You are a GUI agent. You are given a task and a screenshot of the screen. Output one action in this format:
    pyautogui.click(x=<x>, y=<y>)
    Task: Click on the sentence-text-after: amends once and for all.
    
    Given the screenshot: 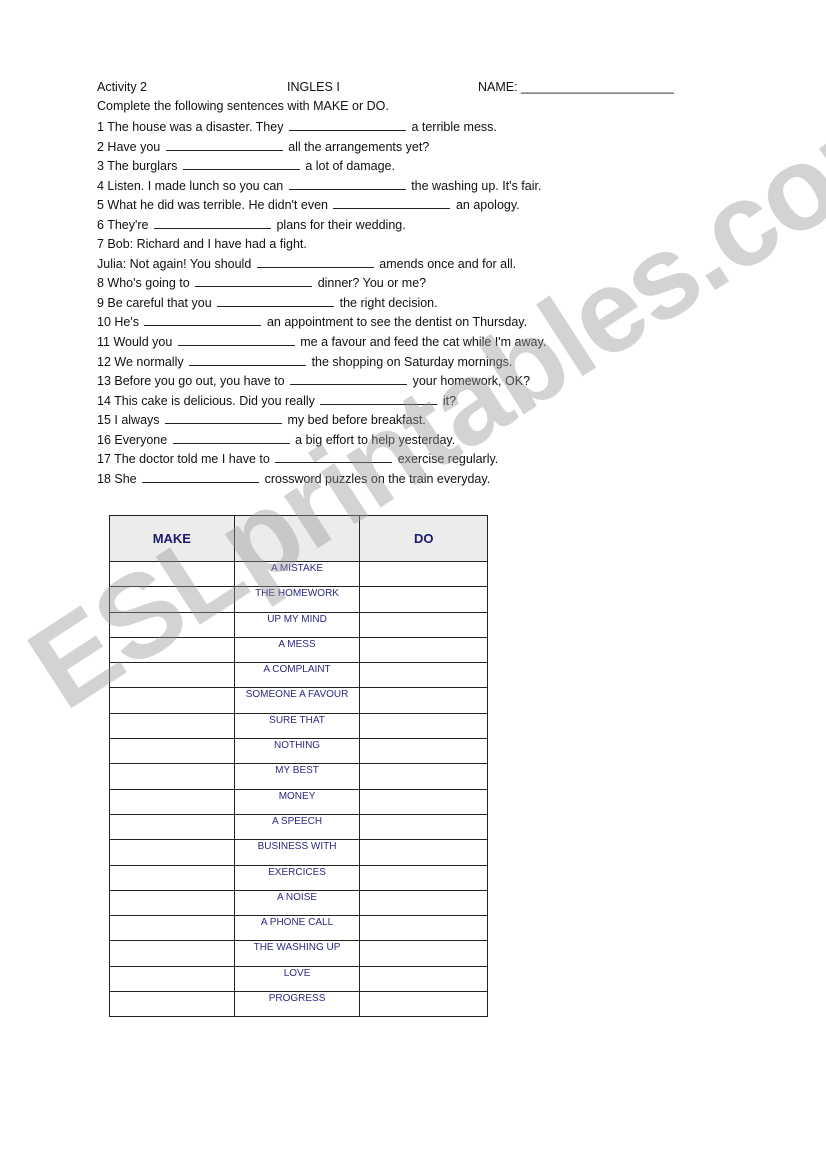 What is the action you would take?
    pyautogui.click(x=448, y=263)
    